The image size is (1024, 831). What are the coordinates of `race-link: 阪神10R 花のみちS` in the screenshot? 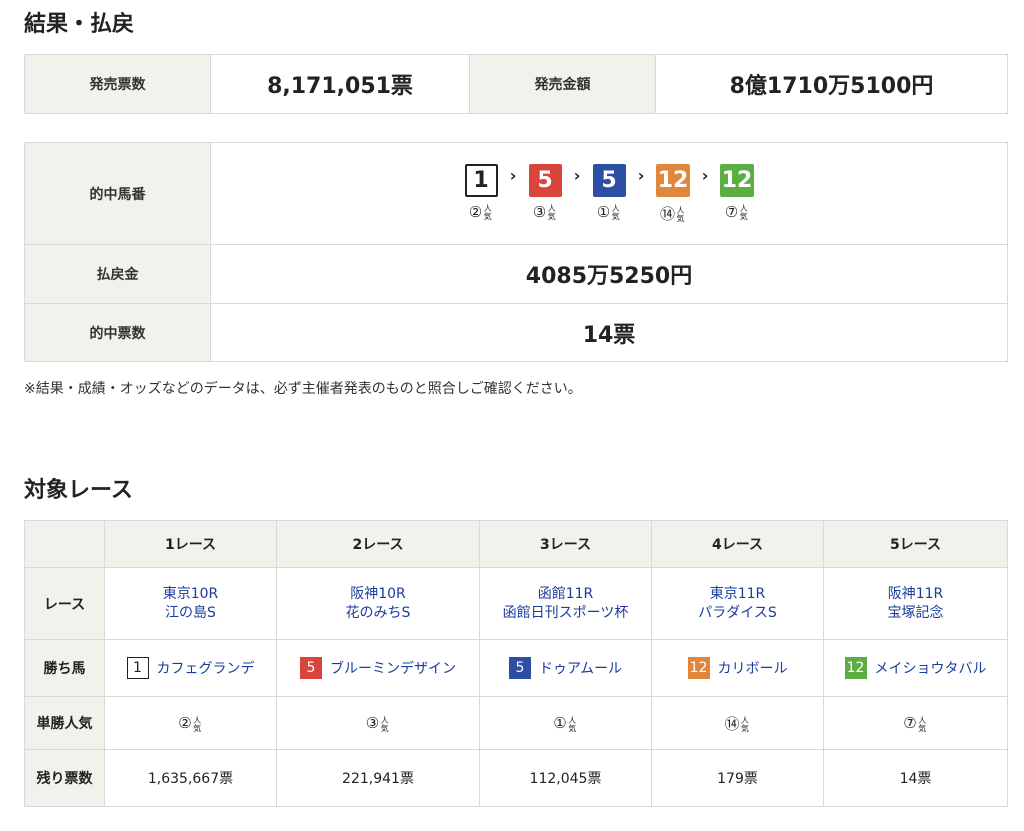 It's located at (378, 604).